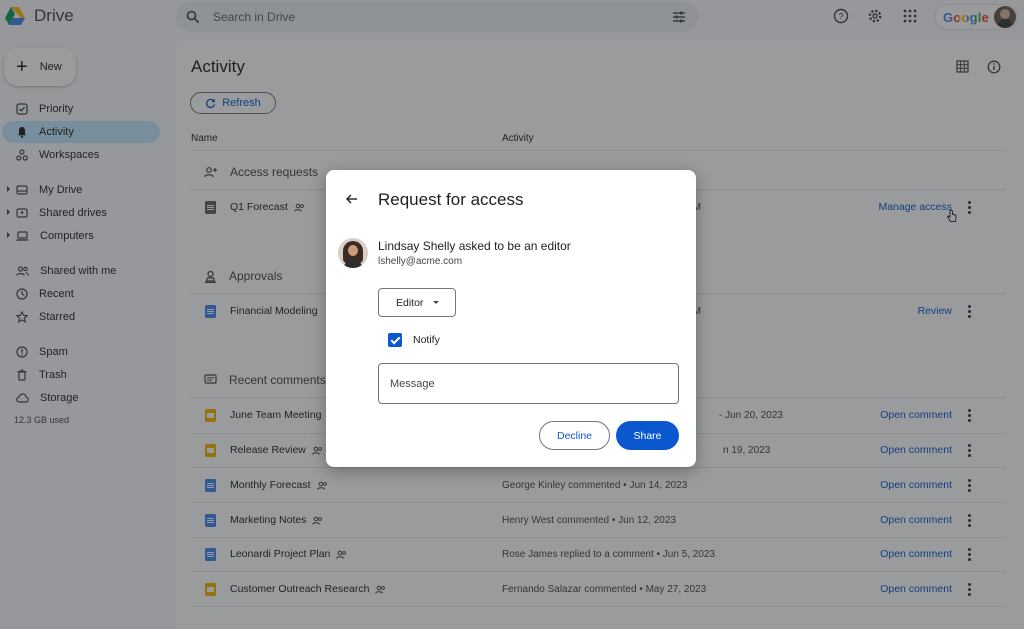  What do you see at coordinates (420, 261) in the screenshot?
I see `requester-email: lshelly@acme.com` at bounding box center [420, 261].